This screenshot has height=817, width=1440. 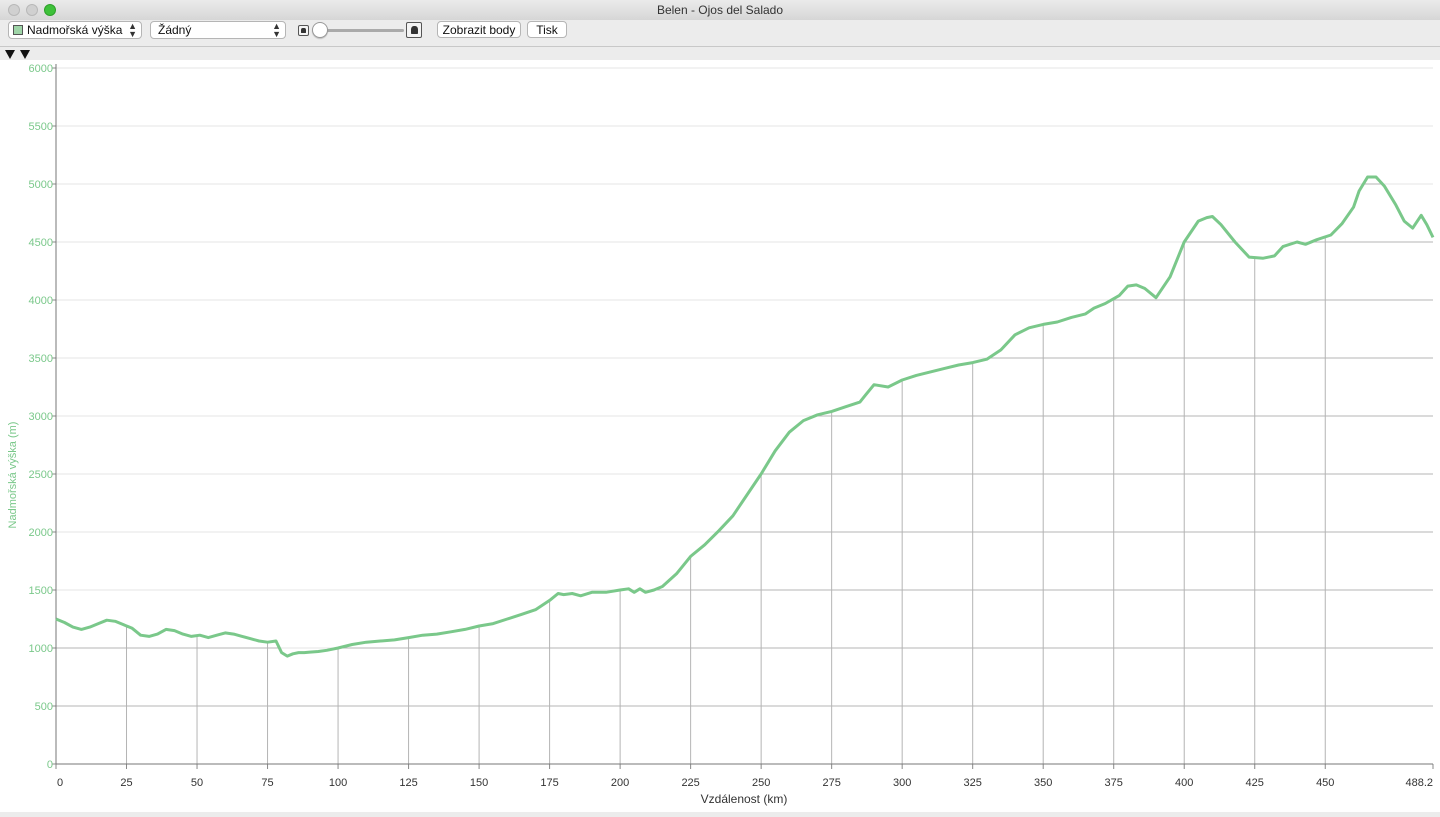 I want to click on x-tick-label: 225, so click(x=690, y=783).